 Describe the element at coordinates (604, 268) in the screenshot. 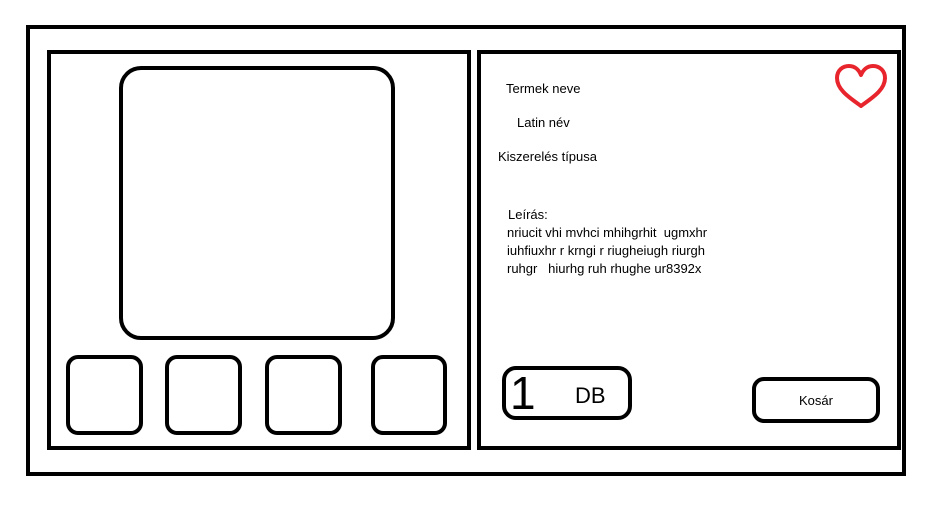

I see `description-line: ruhgr hiurhg ruh rhughe ur8392x` at that location.